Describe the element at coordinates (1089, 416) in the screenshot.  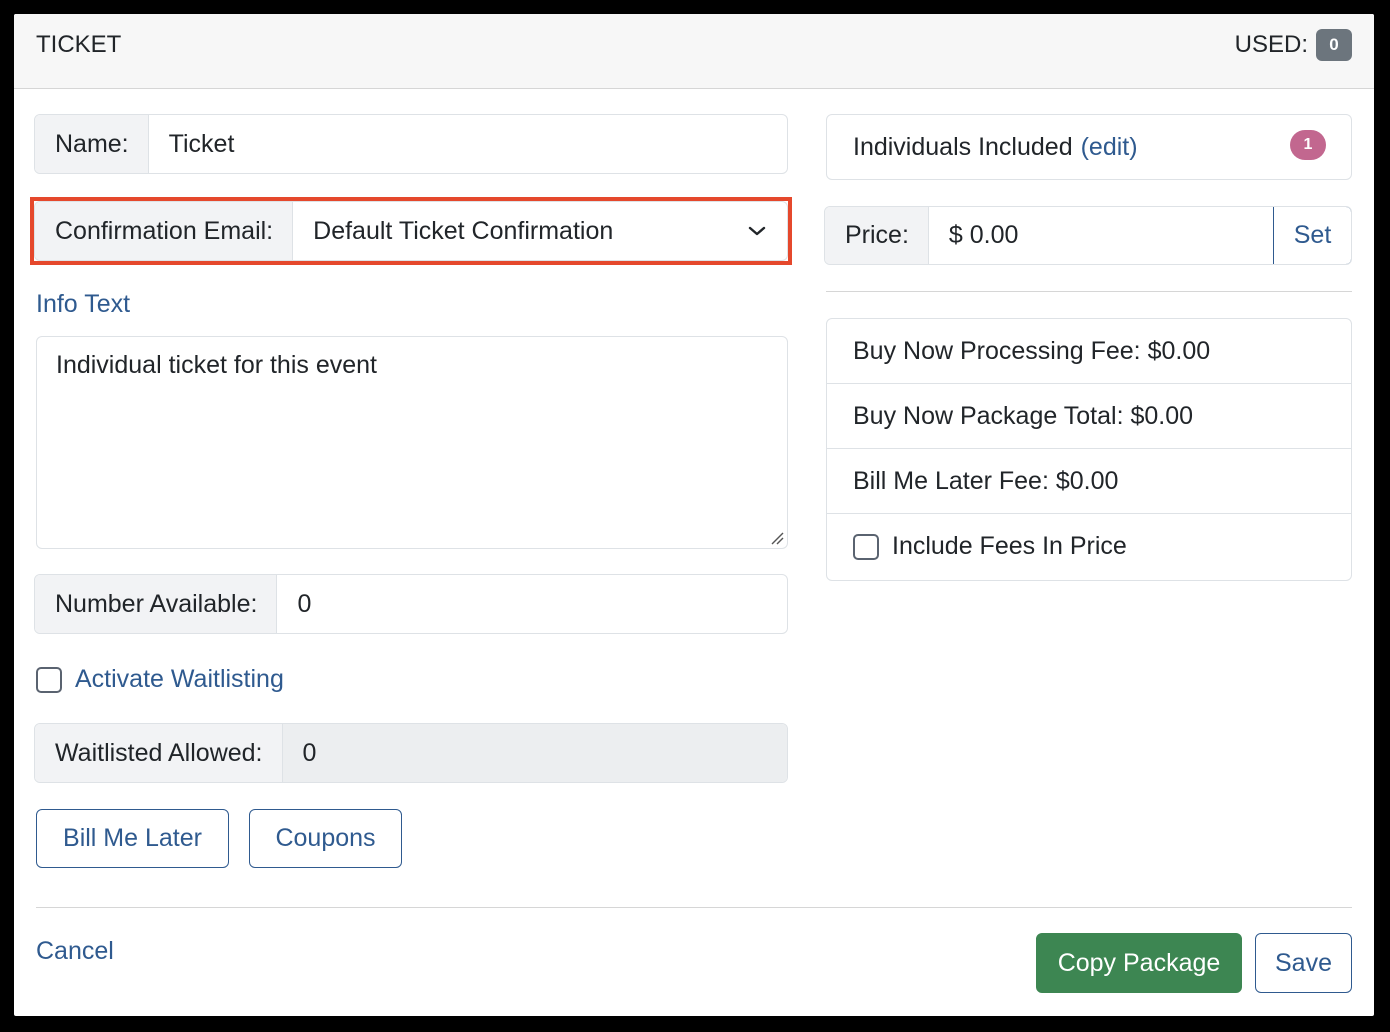
I see `package-total-row: Buy Now Package Total: $0.00` at that location.